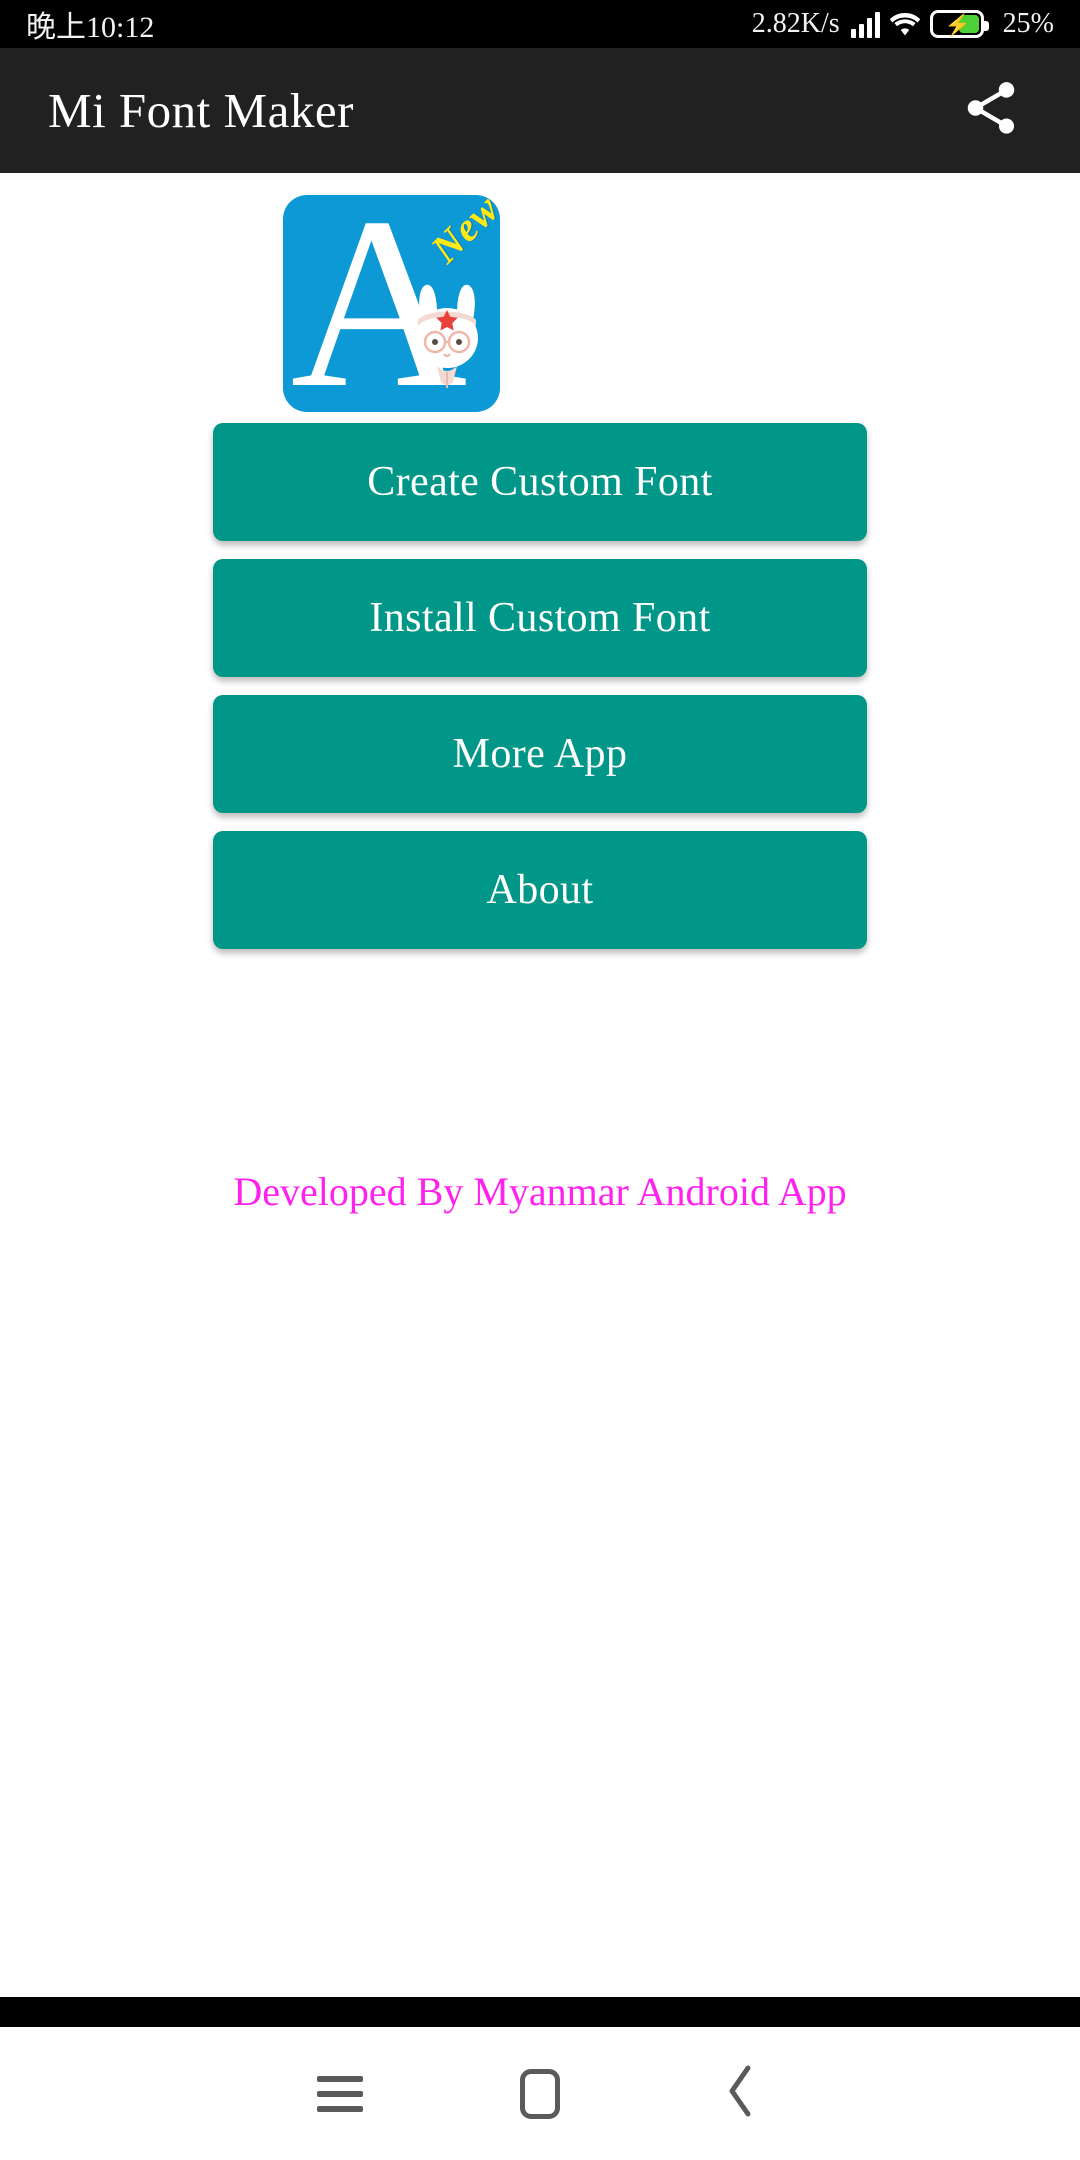  Describe the element at coordinates (540, 754) in the screenshot. I see `more-app-button: More App` at that location.